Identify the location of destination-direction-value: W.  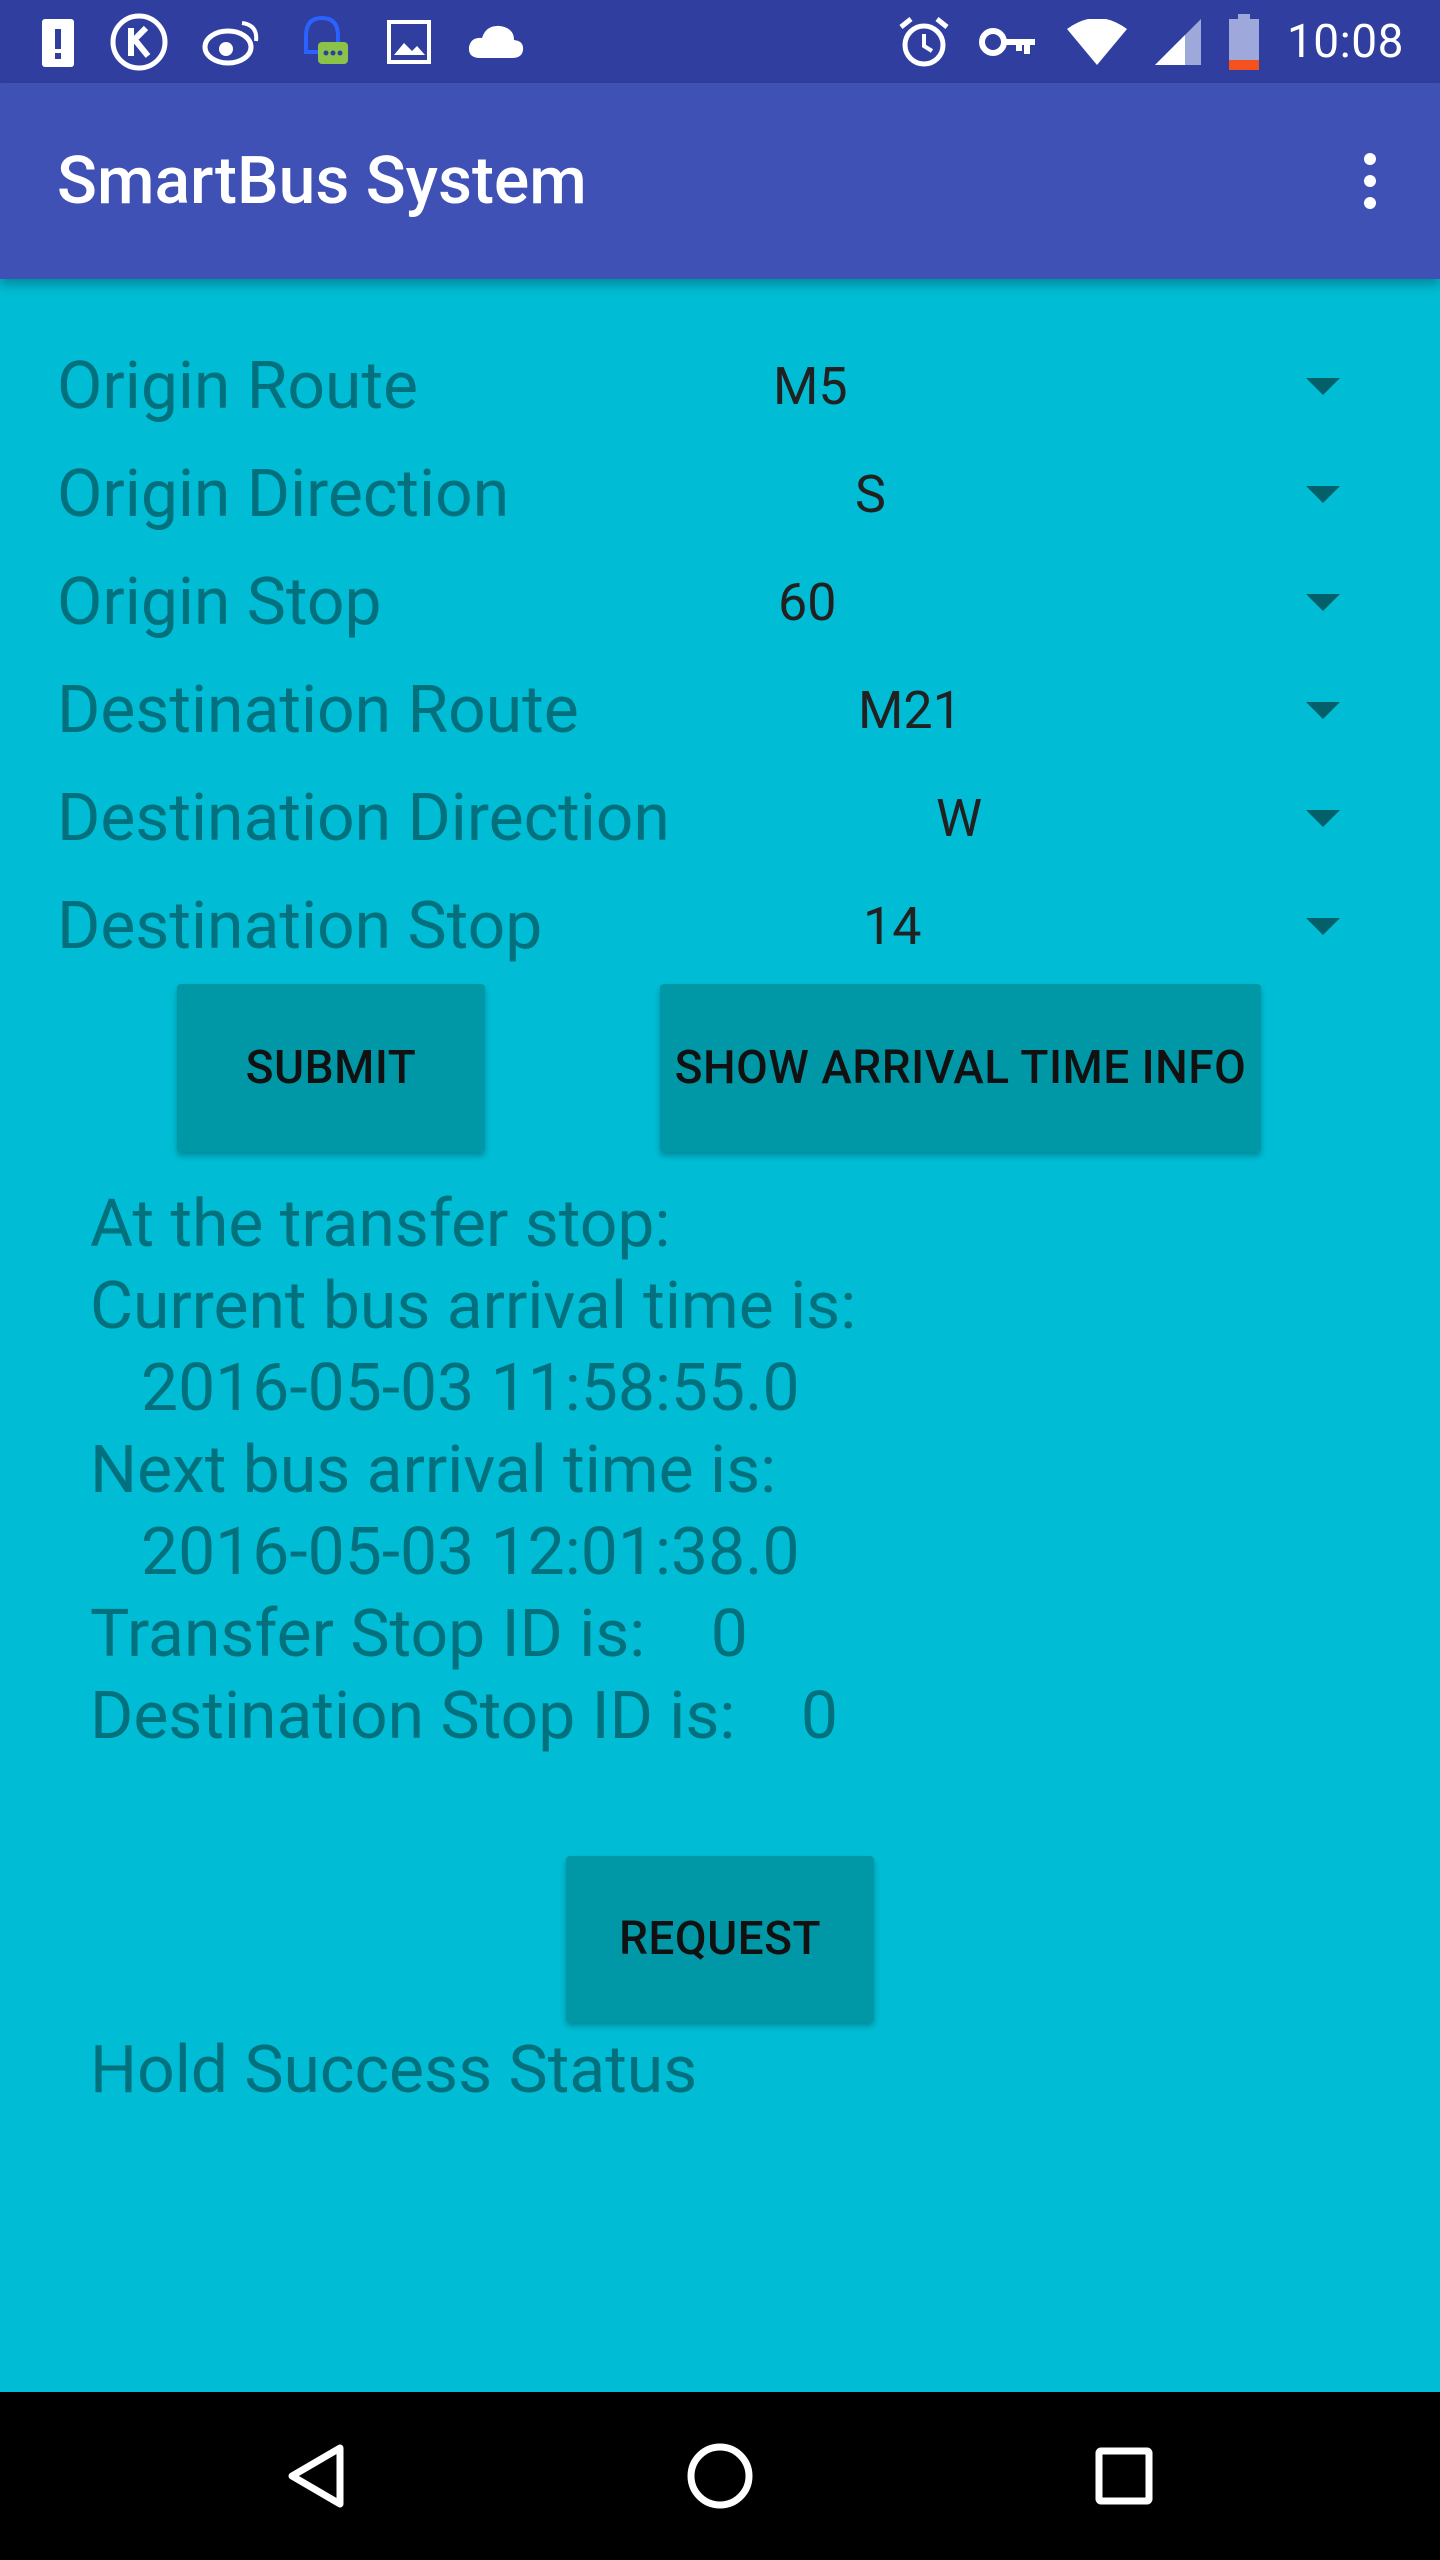
(959, 818).